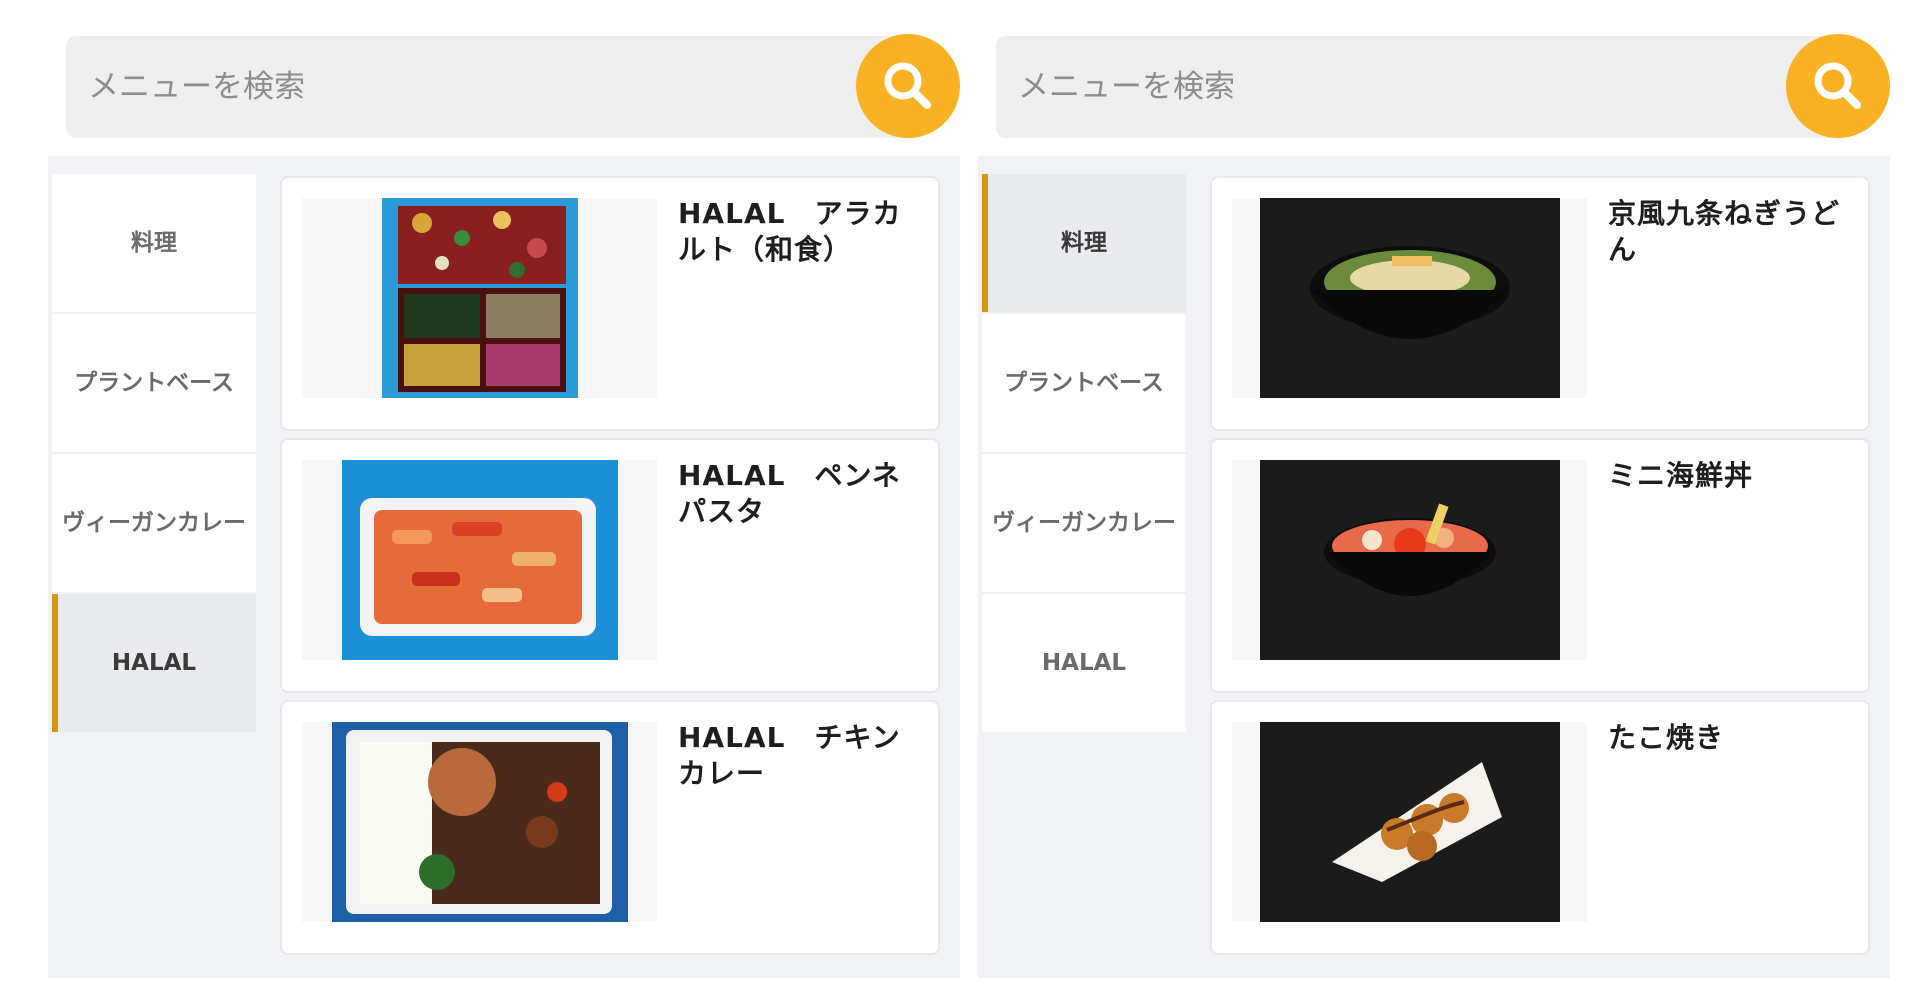 Image resolution: width=1920 pixels, height=994 pixels. I want to click on menu-item-card: たこ焼き, so click(1540, 827).